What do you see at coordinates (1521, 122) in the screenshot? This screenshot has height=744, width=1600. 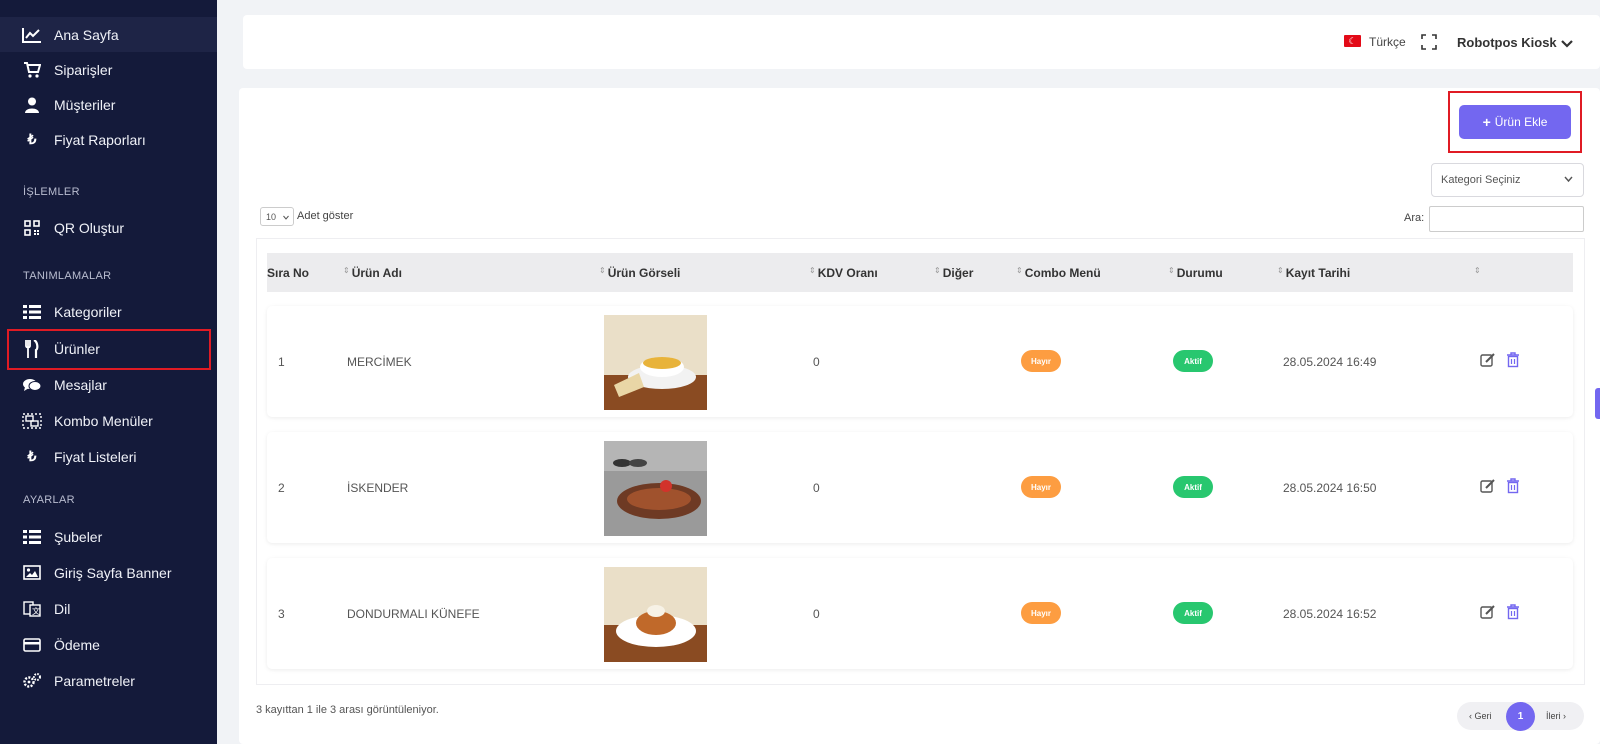 I see `add-product-label: Ürün Ekle` at bounding box center [1521, 122].